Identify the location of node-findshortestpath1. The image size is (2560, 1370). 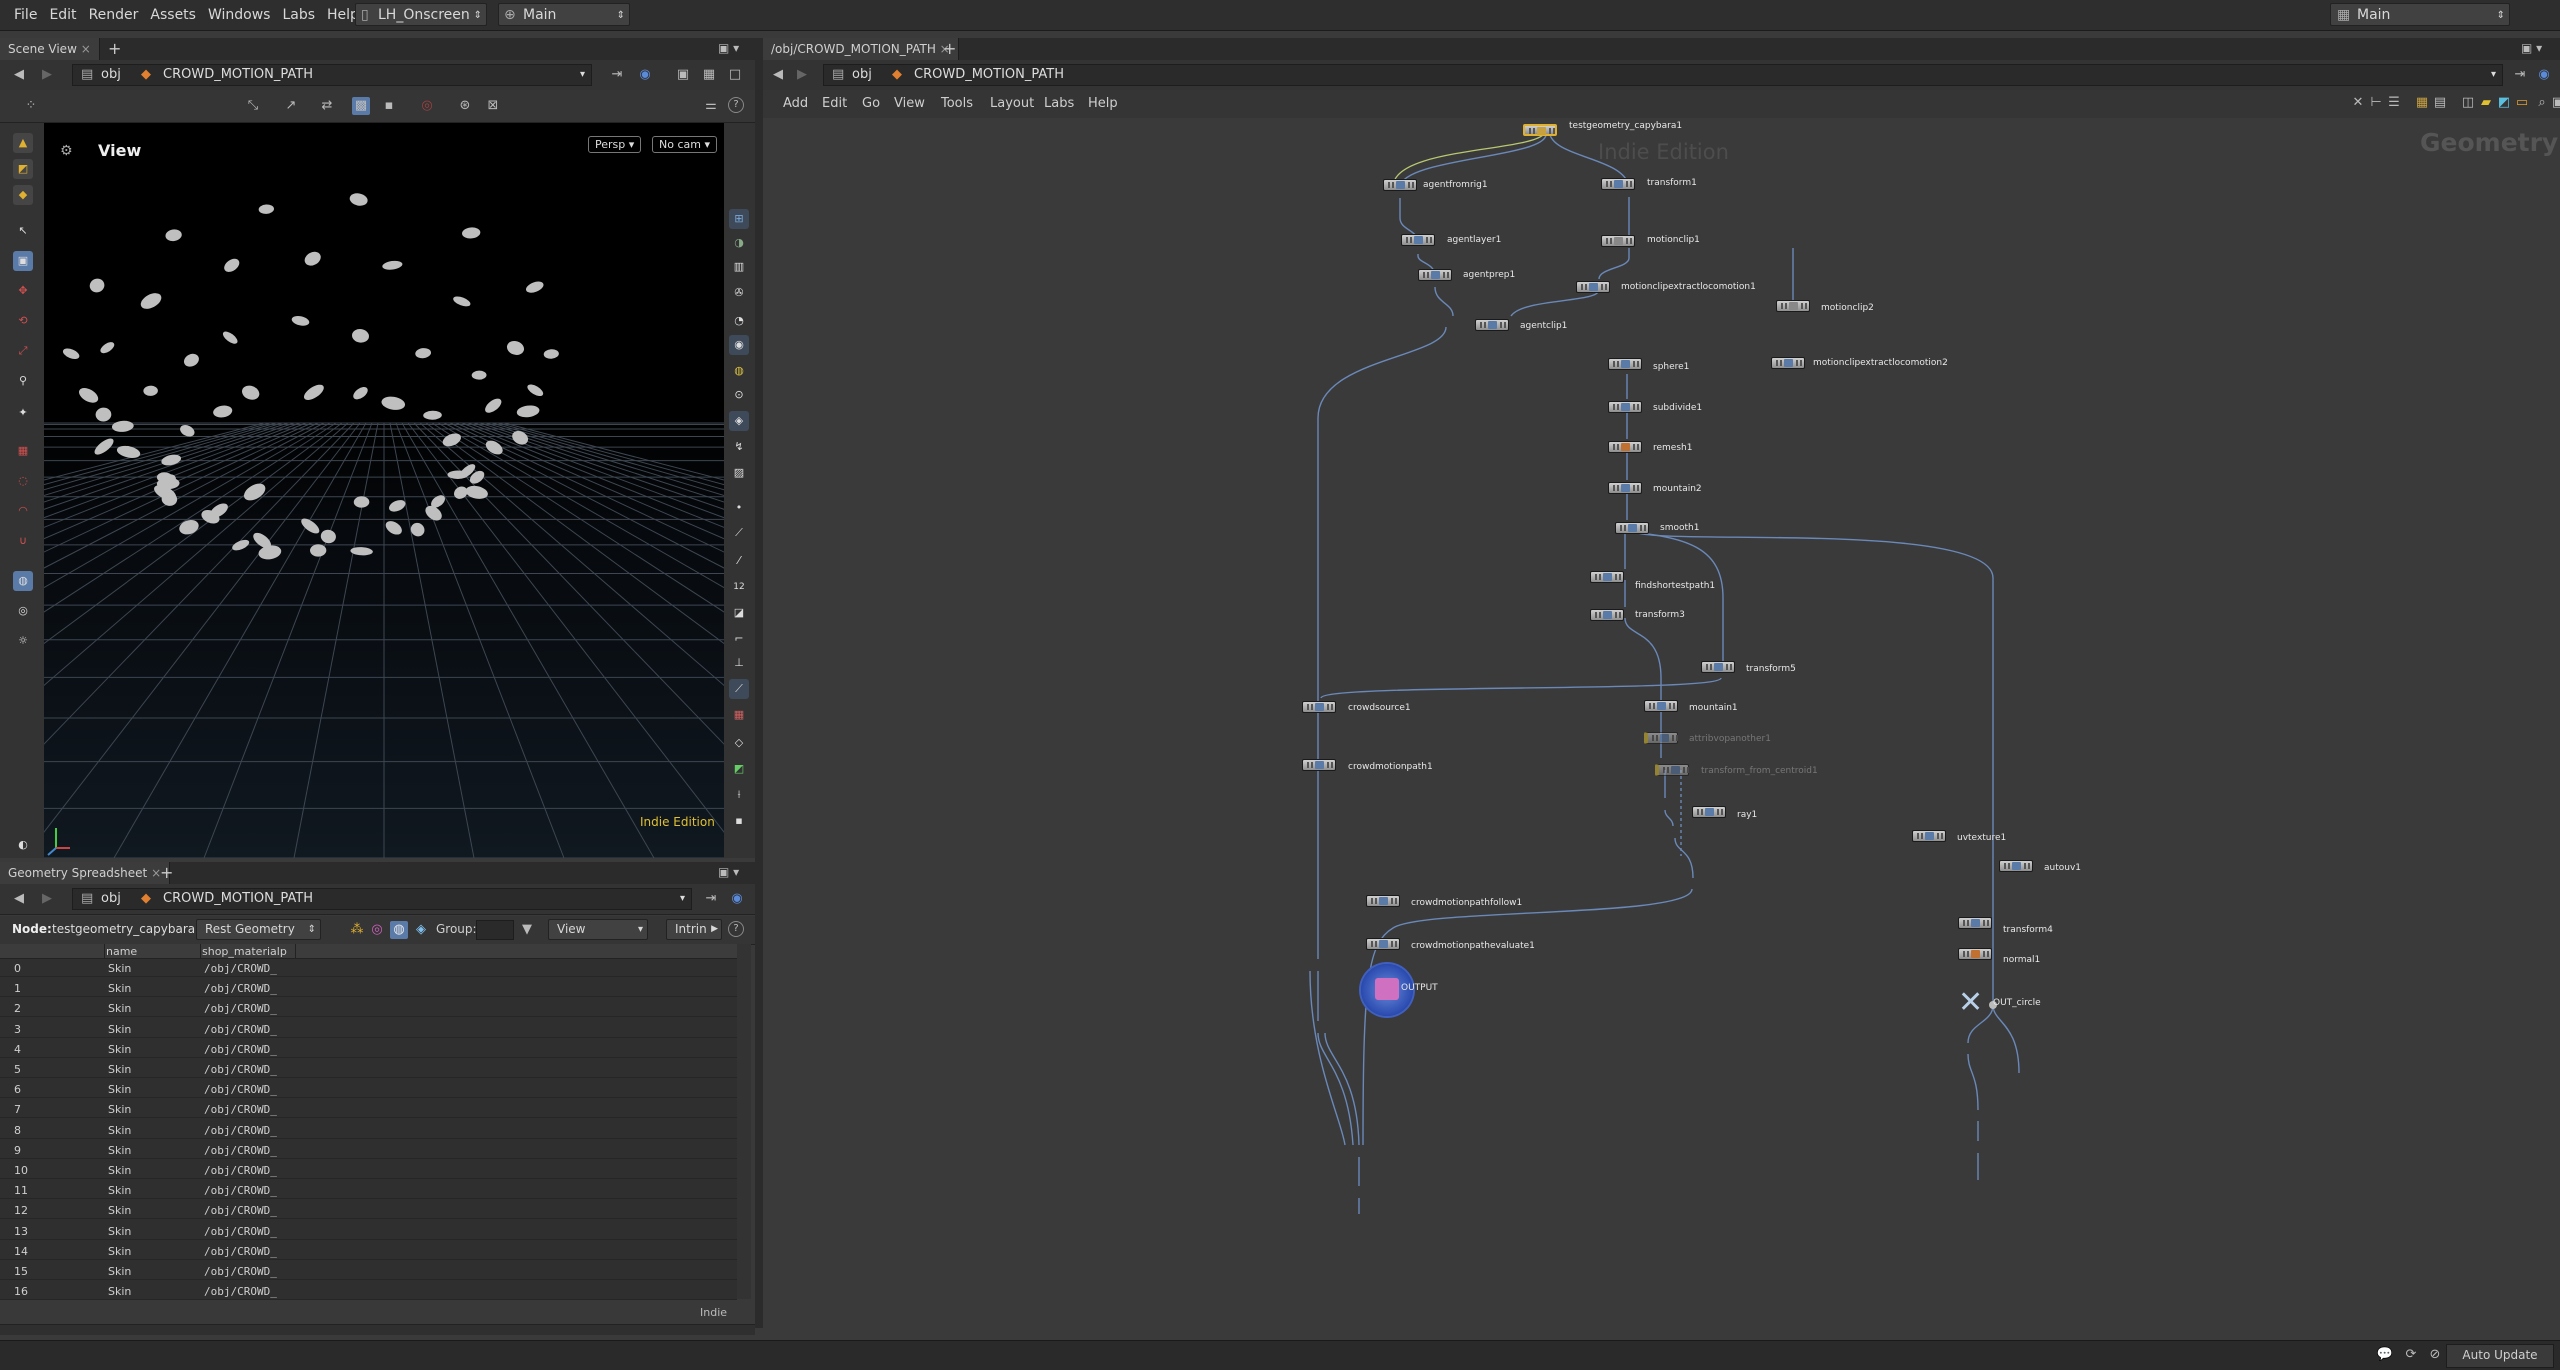
(1607, 577).